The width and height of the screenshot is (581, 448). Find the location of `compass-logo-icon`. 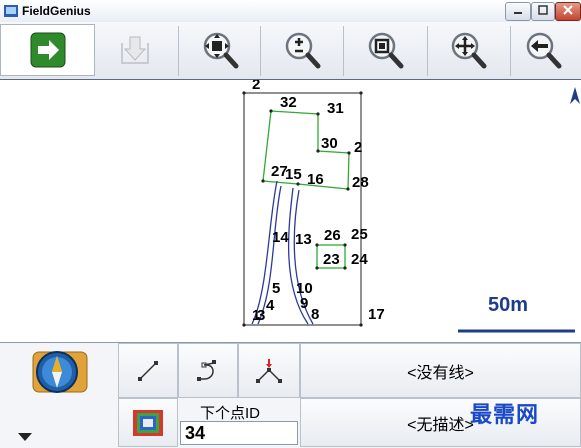

compass-logo-icon is located at coordinates (60, 372).